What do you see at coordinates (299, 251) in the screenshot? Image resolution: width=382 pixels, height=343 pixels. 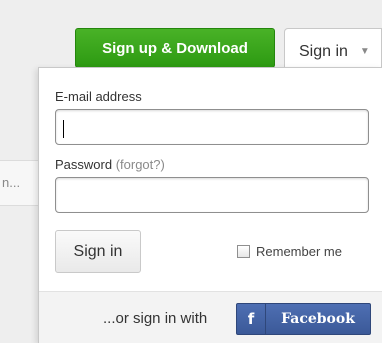 I see `remember-me-label: Remember me` at bounding box center [299, 251].